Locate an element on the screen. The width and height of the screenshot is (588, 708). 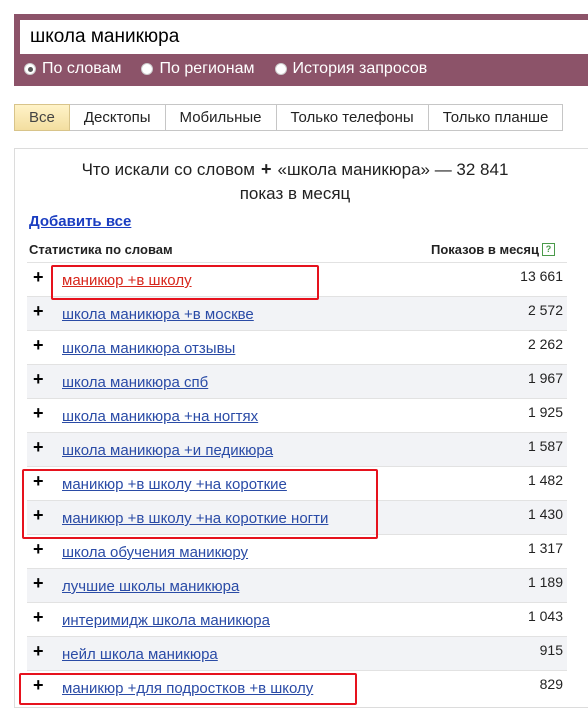
table-row: + школа маникюра спб 1 967 is located at coordinates (297, 381).